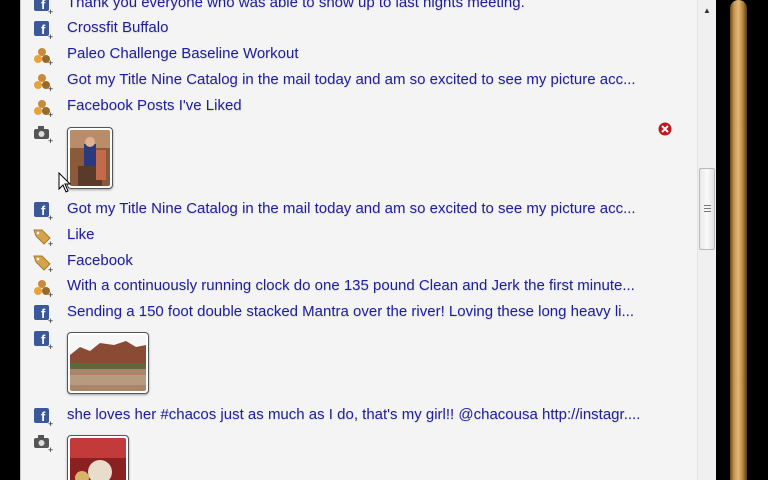 The image size is (768, 480). I want to click on side-panel-edge, so click(738, 240).